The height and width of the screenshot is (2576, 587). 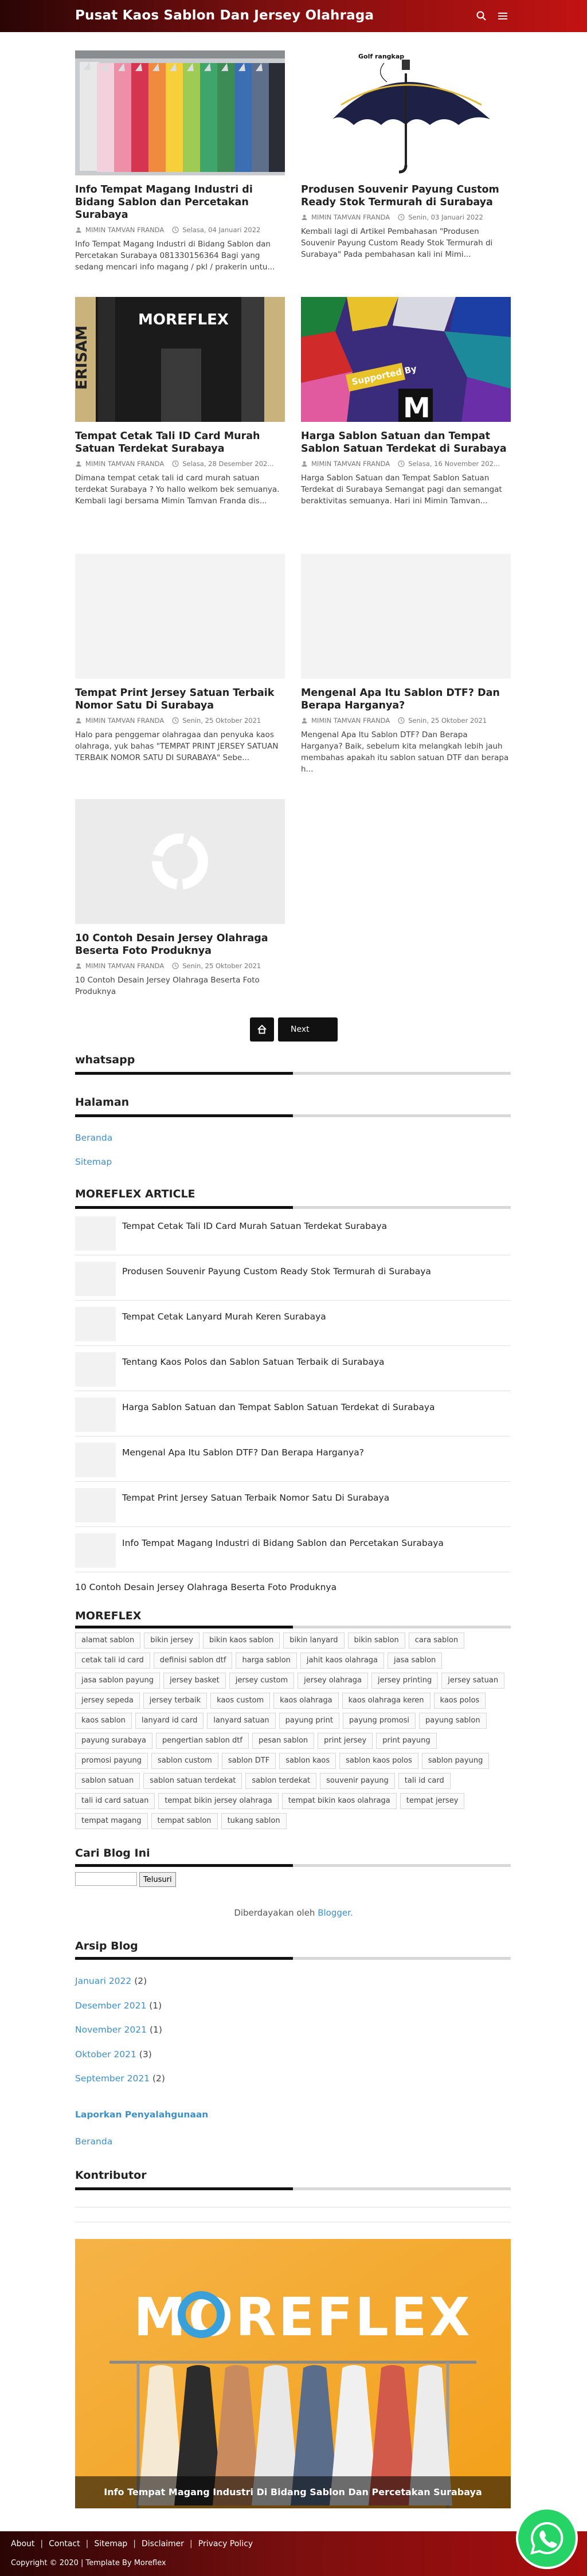 I want to click on post-thumbnail: Supported By M, so click(x=406, y=359).